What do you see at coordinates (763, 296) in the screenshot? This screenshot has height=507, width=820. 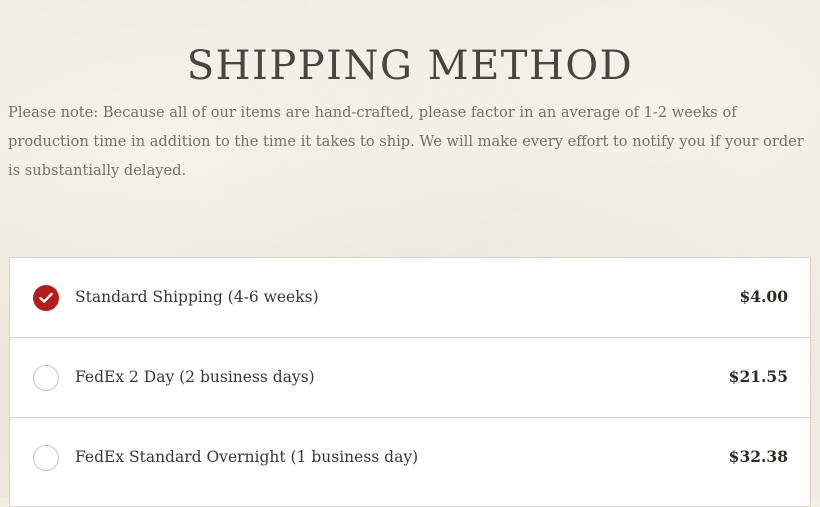 I see `shipping-option-price: $4.00` at bounding box center [763, 296].